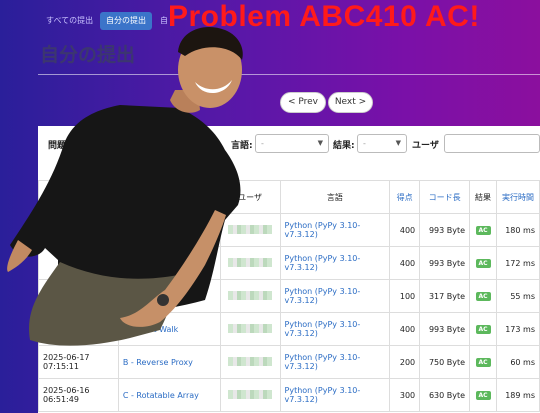  Describe the element at coordinates (324, 16) in the screenshot. I see `overlay-title: Problem ABC410 AC!` at that location.